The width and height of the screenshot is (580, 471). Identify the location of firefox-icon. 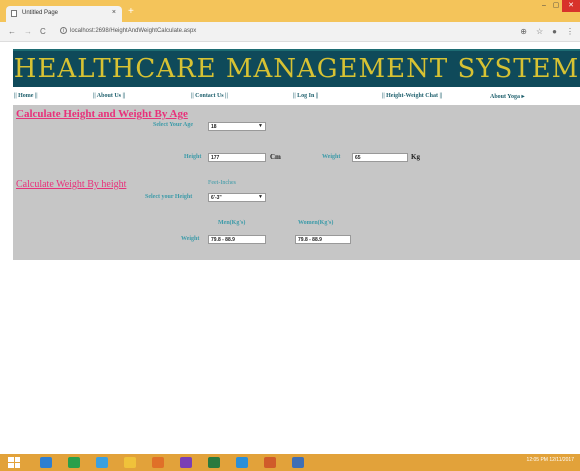
(102, 462).